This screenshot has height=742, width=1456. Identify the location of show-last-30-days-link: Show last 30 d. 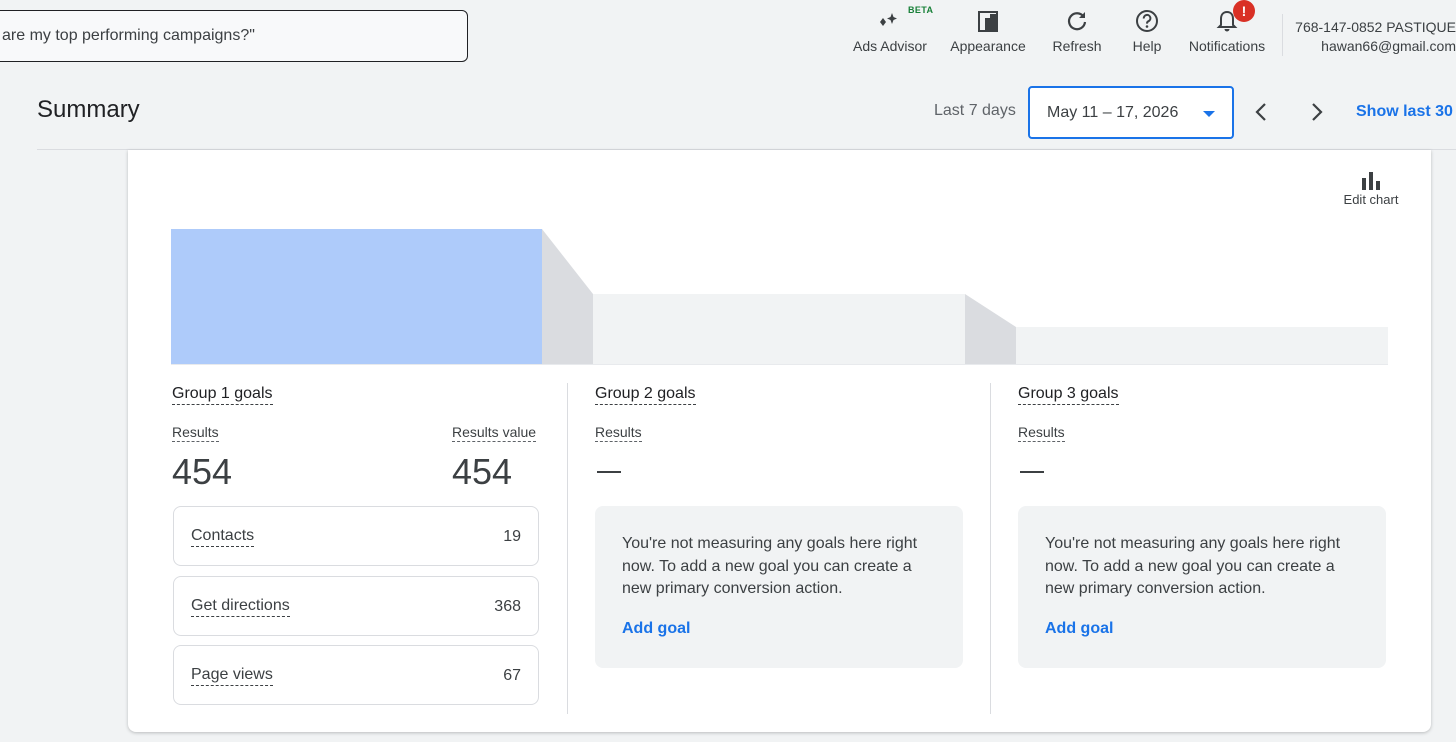
(1406, 112).